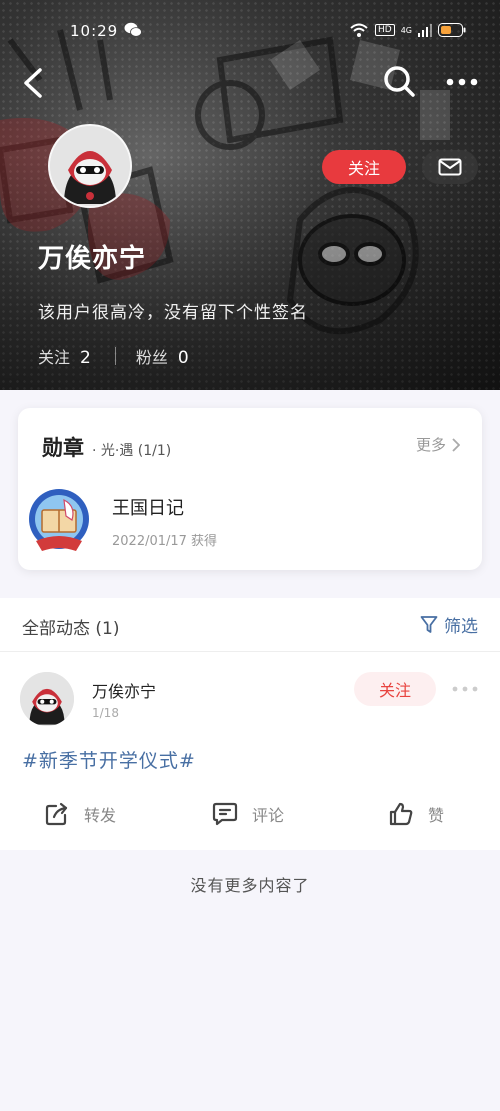 This screenshot has height=1111, width=500. I want to click on profile-signature: 该用户很高冷，没有留下个性签名, so click(173, 313).